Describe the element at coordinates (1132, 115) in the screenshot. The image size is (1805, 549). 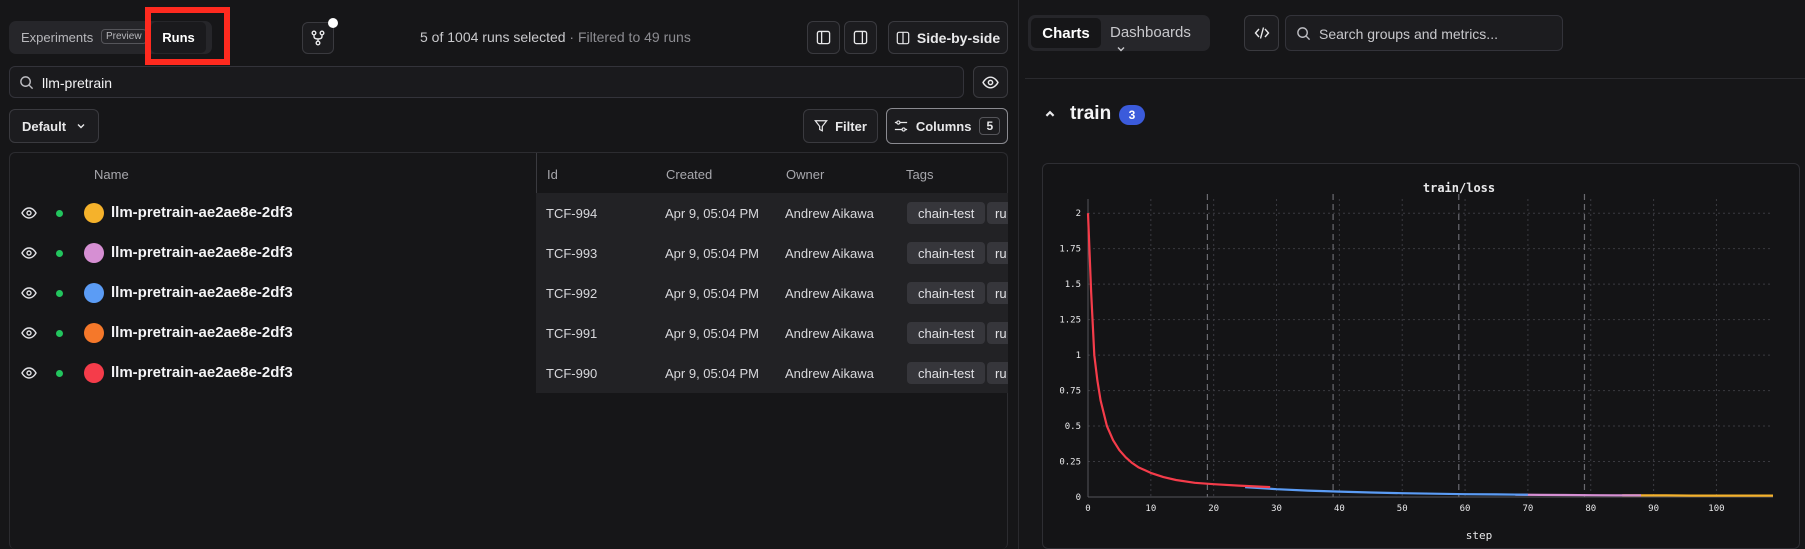
I see `group-count-badge: 3` at that location.